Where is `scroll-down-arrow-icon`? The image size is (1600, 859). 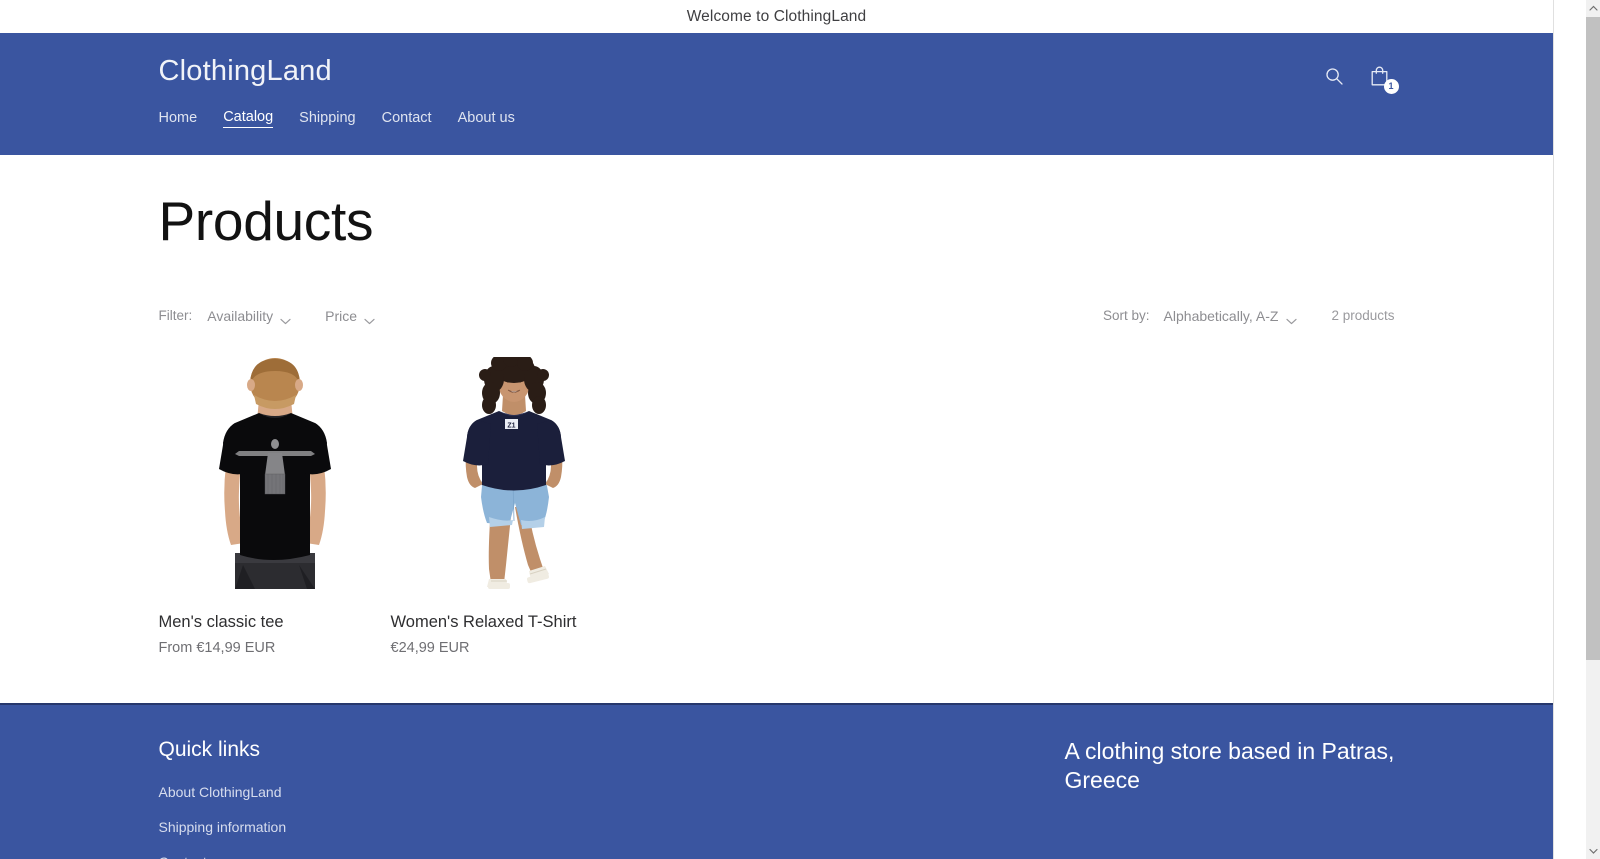
scroll-down-arrow-icon is located at coordinates (1593, 851).